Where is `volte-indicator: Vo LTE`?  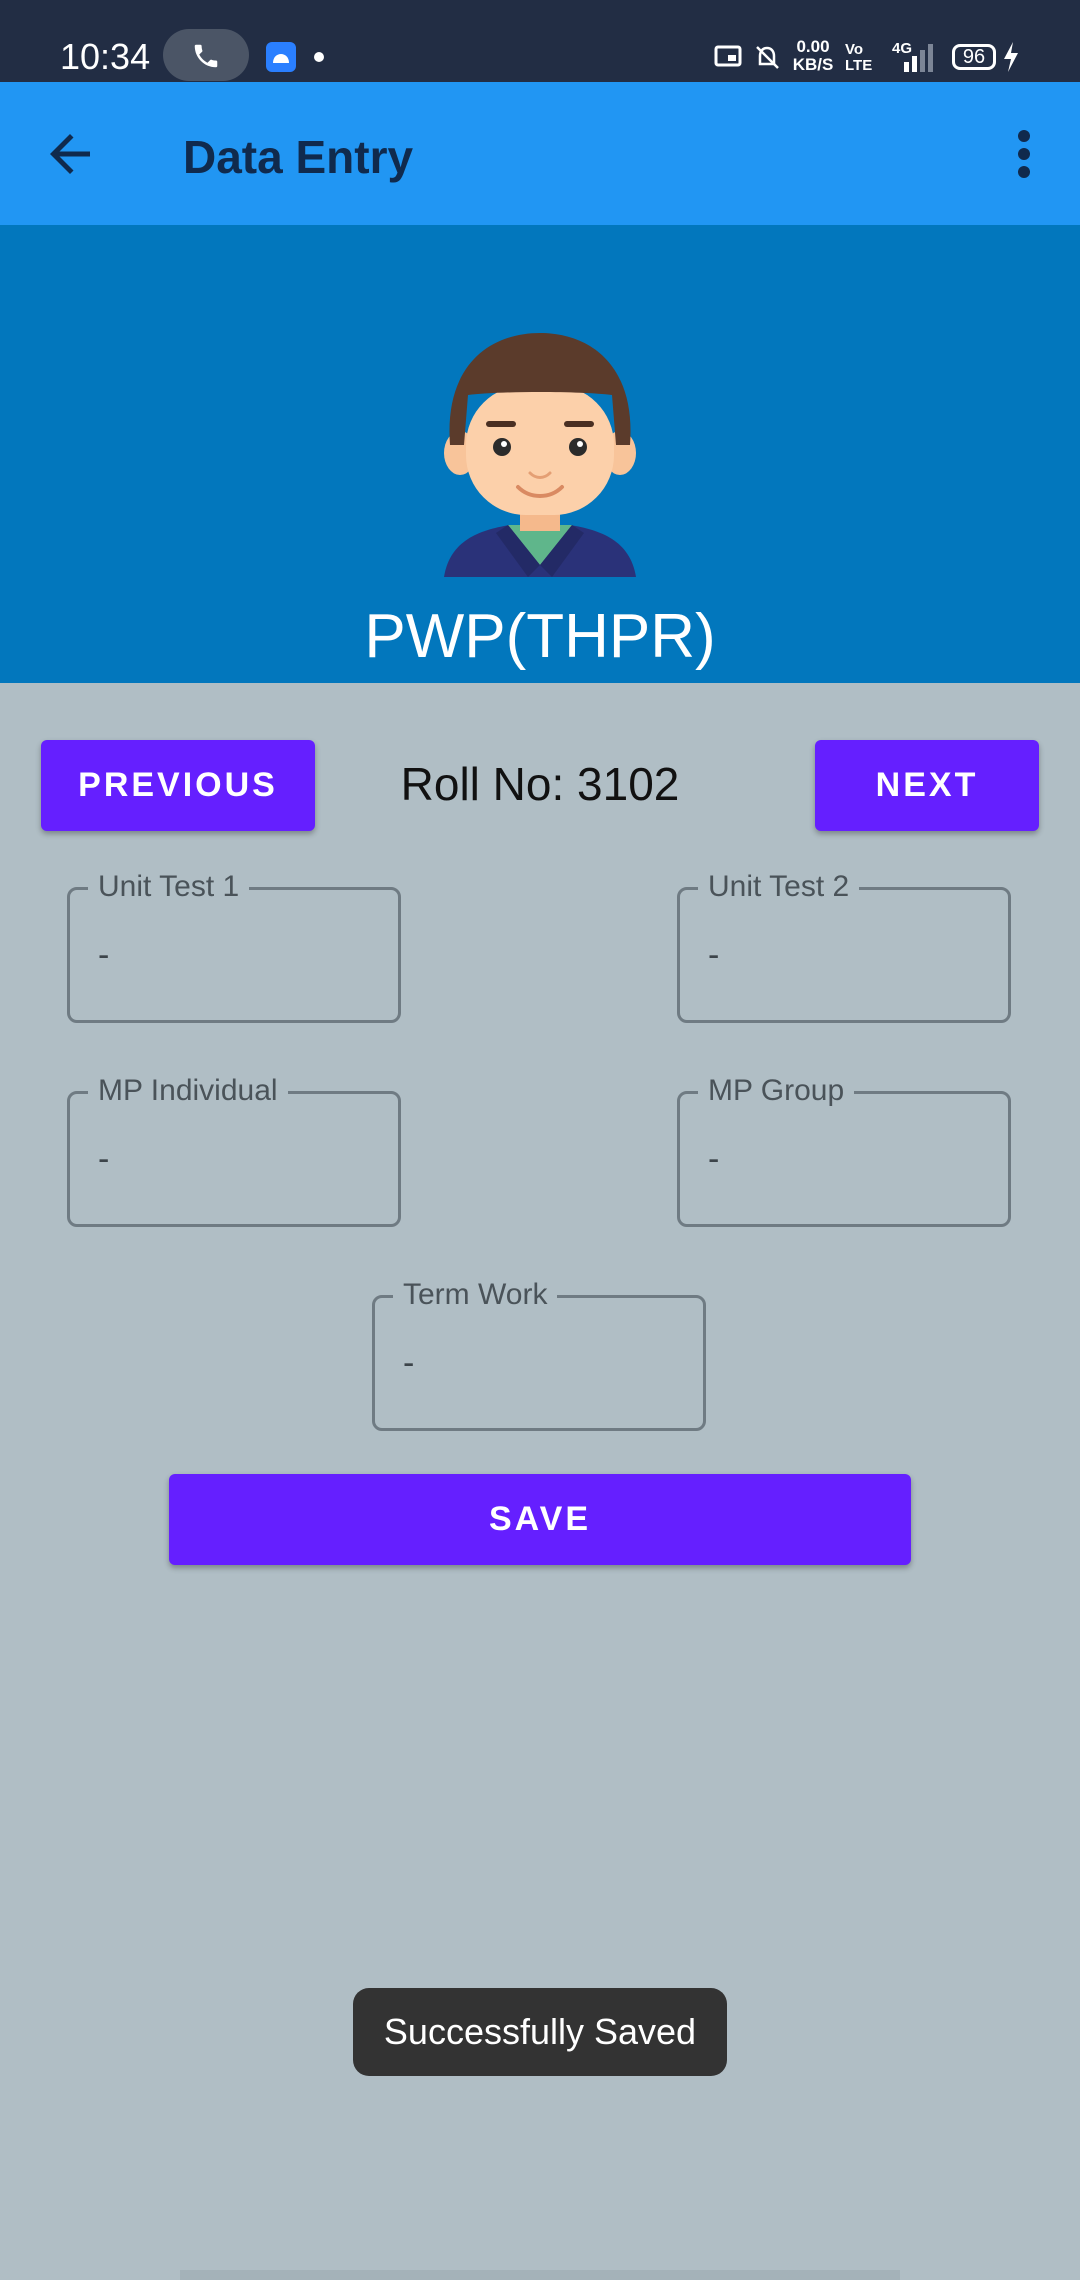
volte-indicator: Vo LTE is located at coordinates (858, 58).